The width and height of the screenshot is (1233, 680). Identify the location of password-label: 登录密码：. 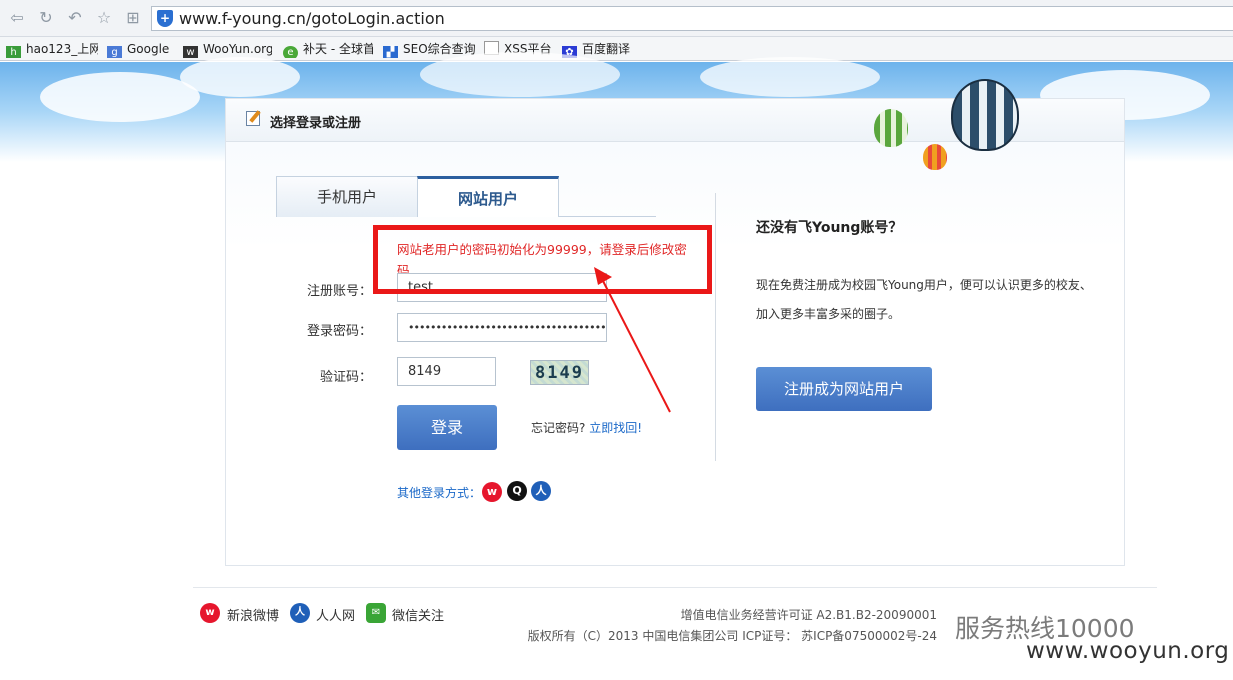
(339, 331).